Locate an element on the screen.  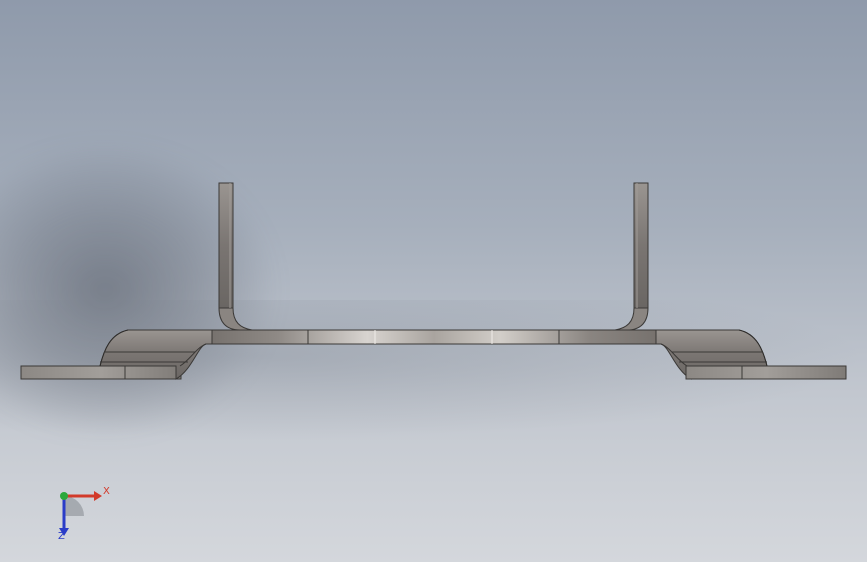
z-axis-label: Z is located at coordinates (61, 536).